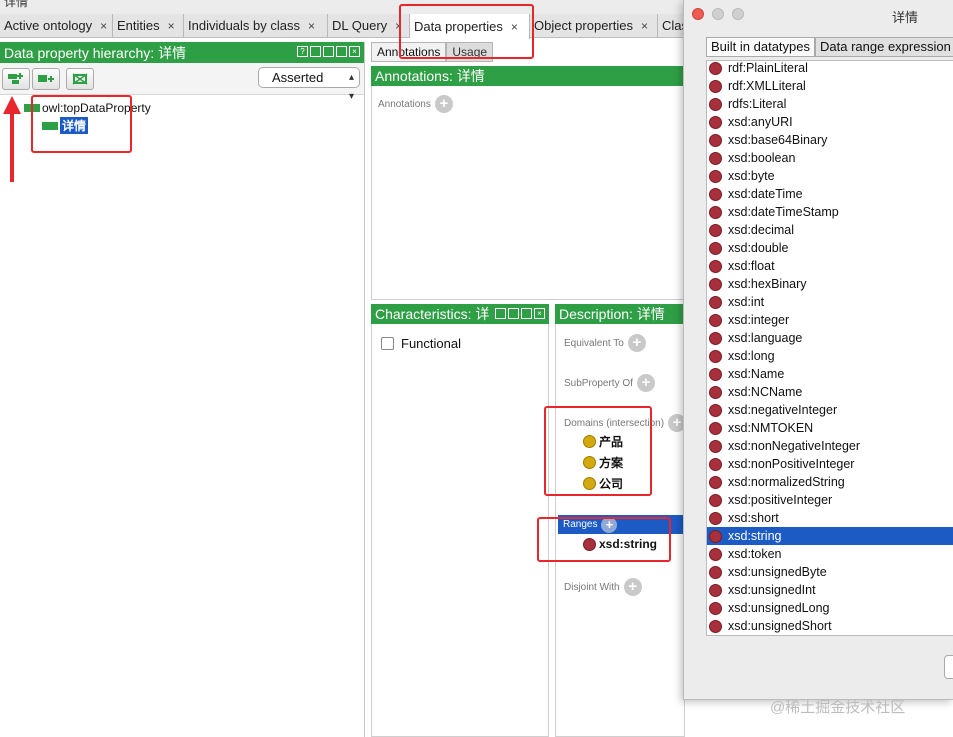 The image size is (953, 737). What do you see at coordinates (830, 464) in the screenshot?
I see `datatype-item: xsd:nonPositiveInteger` at bounding box center [830, 464].